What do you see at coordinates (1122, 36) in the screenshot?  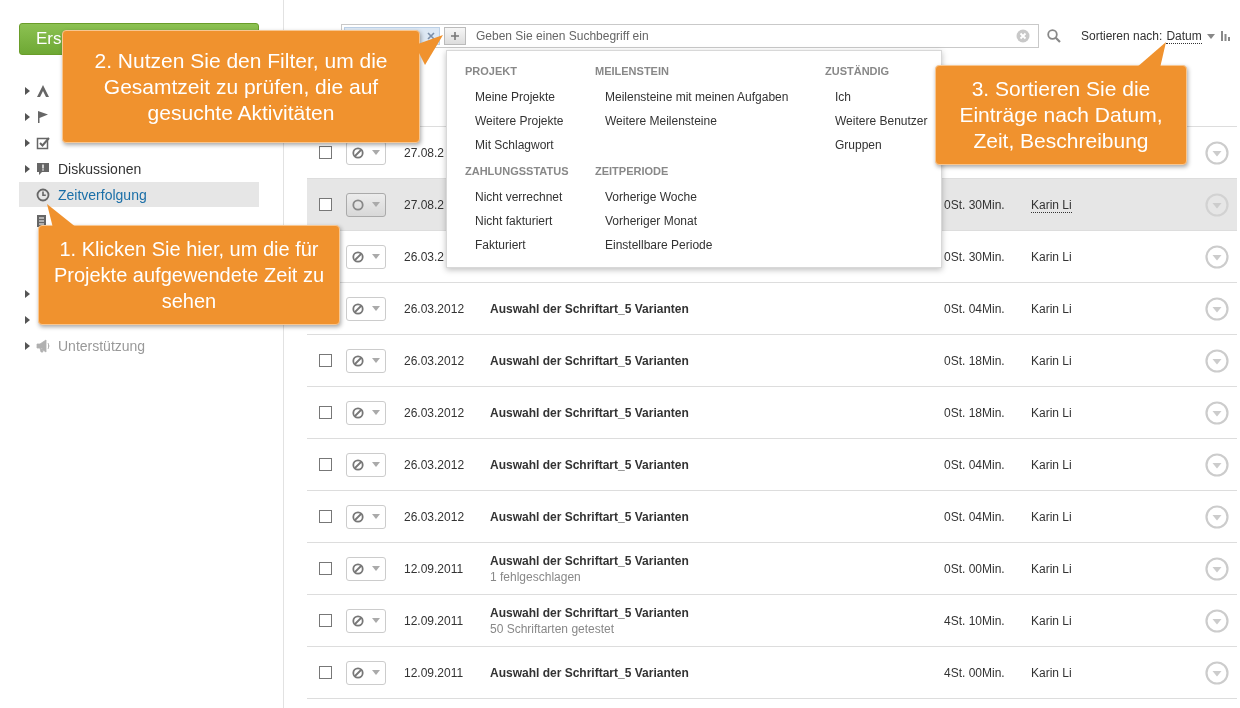 I see `sort-label: Sortieren nach:` at bounding box center [1122, 36].